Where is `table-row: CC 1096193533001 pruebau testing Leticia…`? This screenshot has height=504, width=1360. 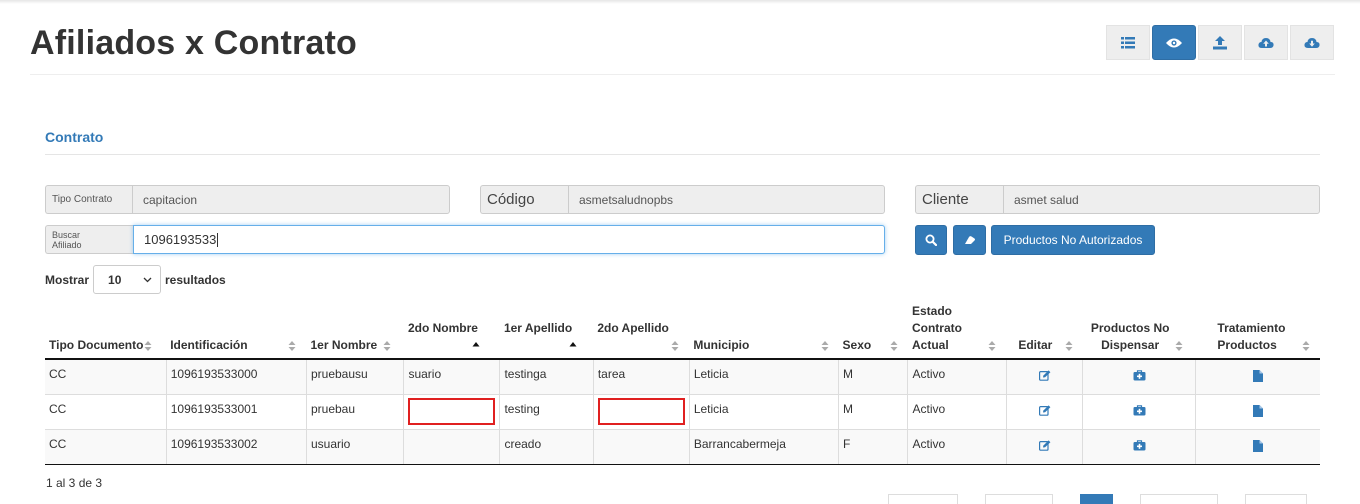
table-row: CC 1096193533001 pruebau testing Leticia… is located at coordinates (682, 412).